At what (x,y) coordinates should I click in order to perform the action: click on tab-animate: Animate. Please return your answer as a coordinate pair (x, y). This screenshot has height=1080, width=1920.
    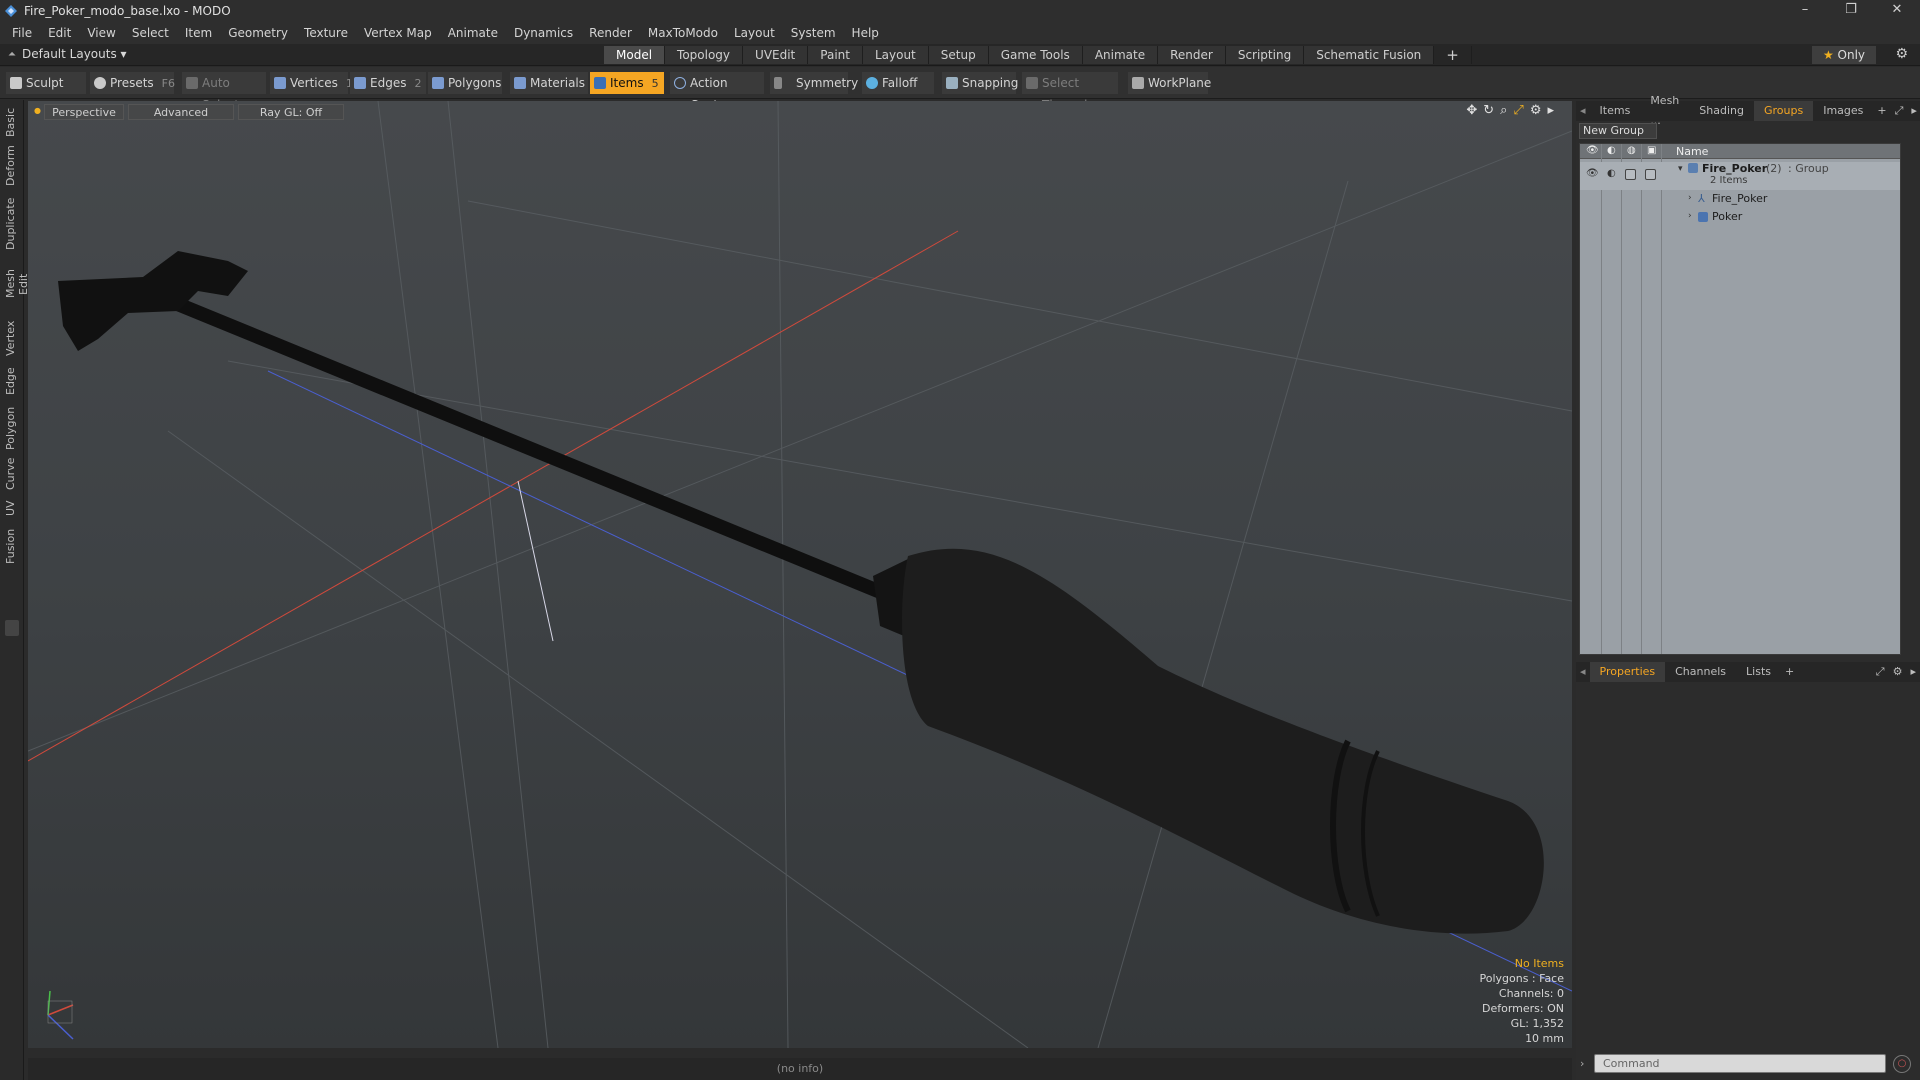
    Looking at the image, I should click on (1120, 55).